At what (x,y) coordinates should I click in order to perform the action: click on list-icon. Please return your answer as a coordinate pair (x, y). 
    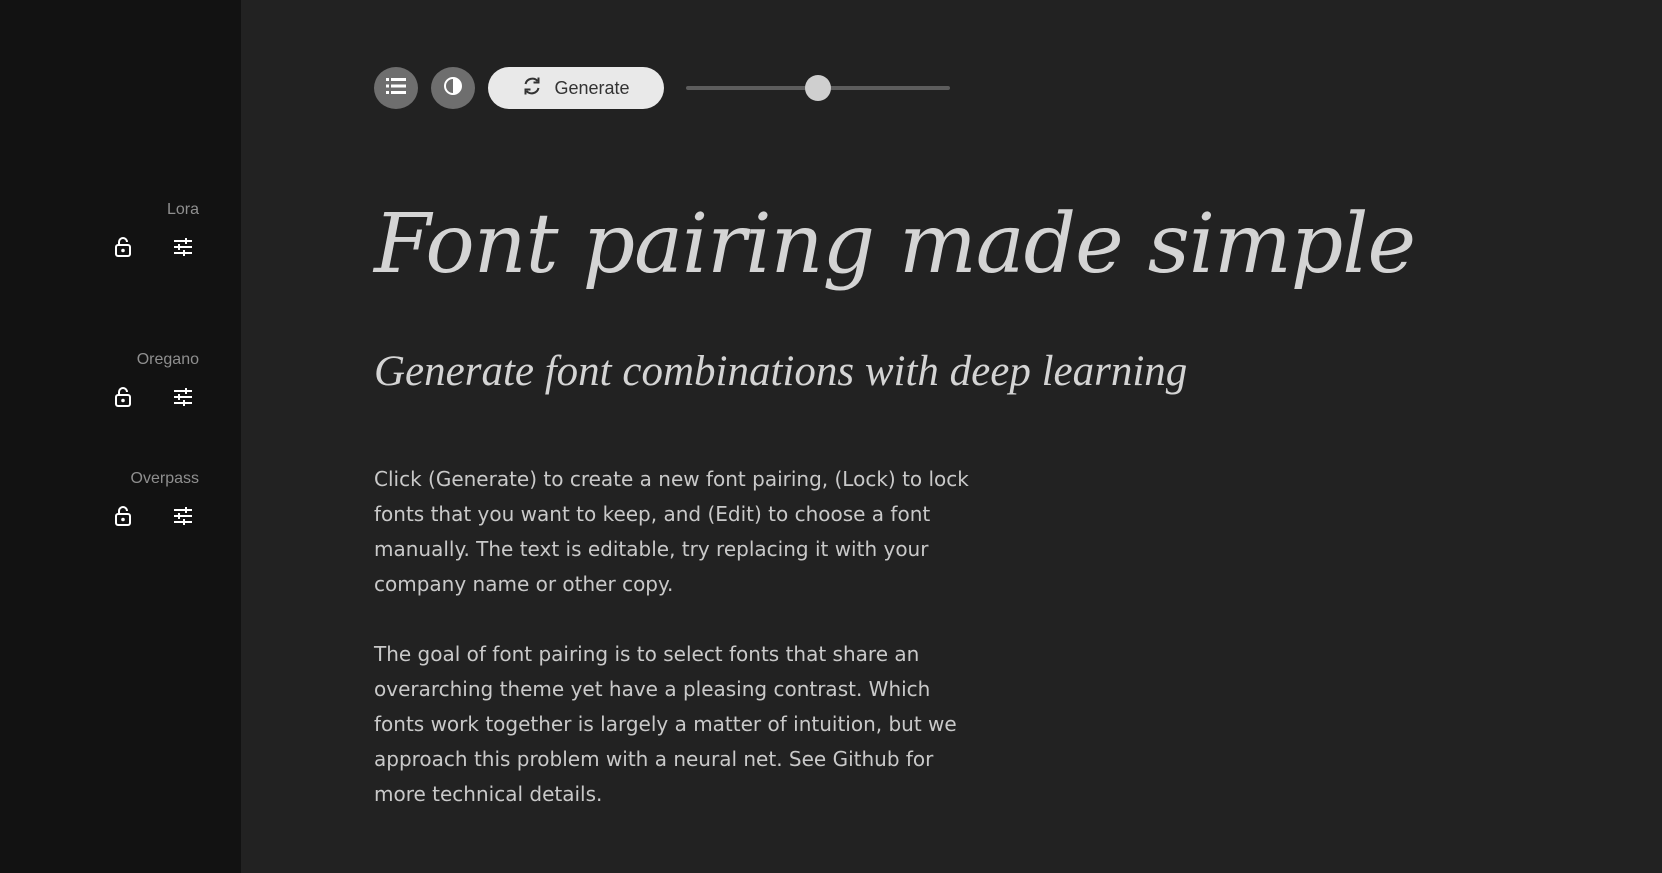
    Looking at the image, I should click on (396, 88).